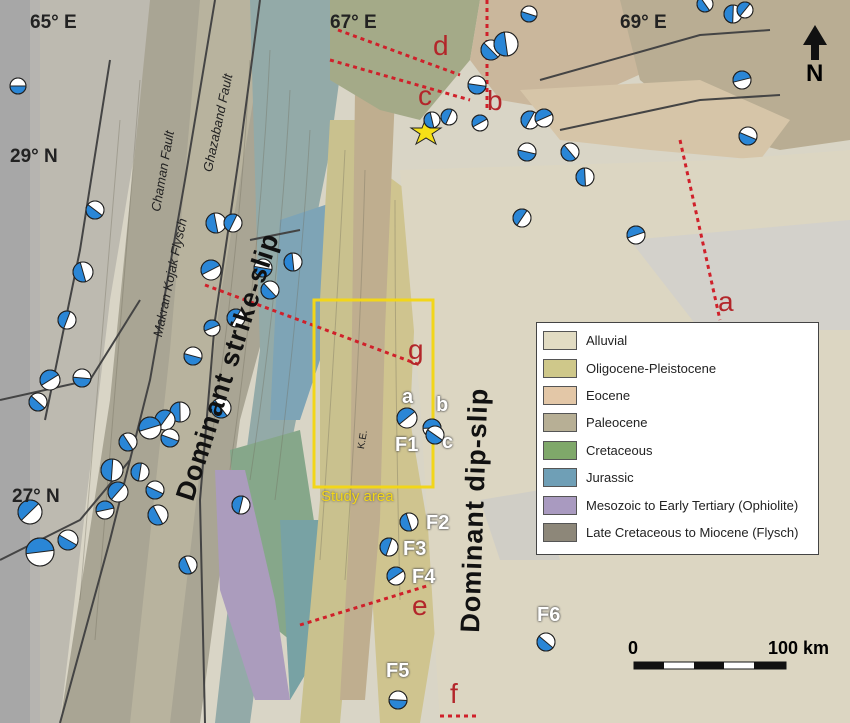 The height and width of the screenshot is (723, 850). What do you see at coordinates (549, 615) in the screenshot?
I see `event-label-F6: F6` at bounding box center [549, 615].